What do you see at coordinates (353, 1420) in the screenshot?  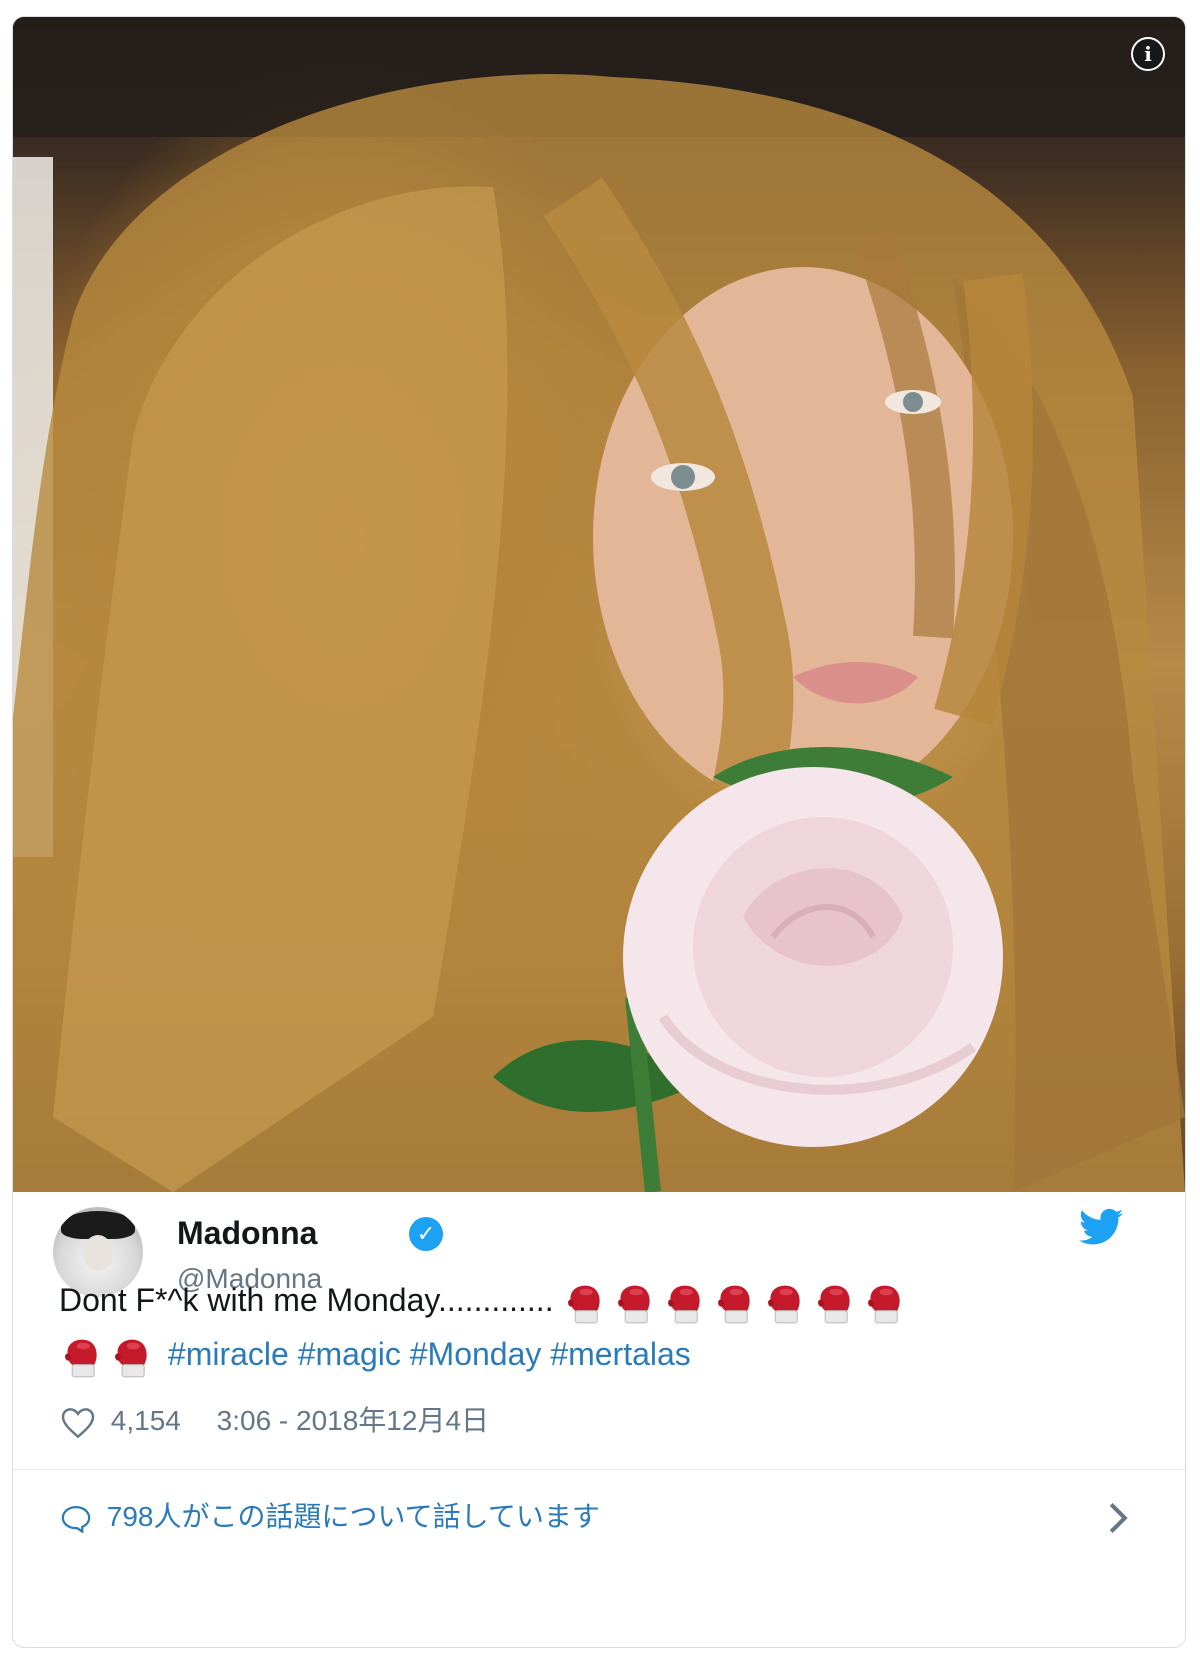 I see `tweet-timestamp: 3:06 - 2018年12月4日` at bounding box center [353, 1420].